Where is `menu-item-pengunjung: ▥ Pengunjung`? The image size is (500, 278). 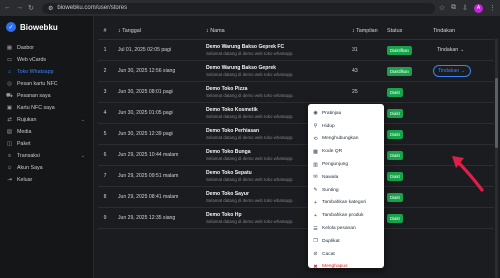
menu-item-pengunjung: ▥ Pengunjung is located at coordinates (346, 164).